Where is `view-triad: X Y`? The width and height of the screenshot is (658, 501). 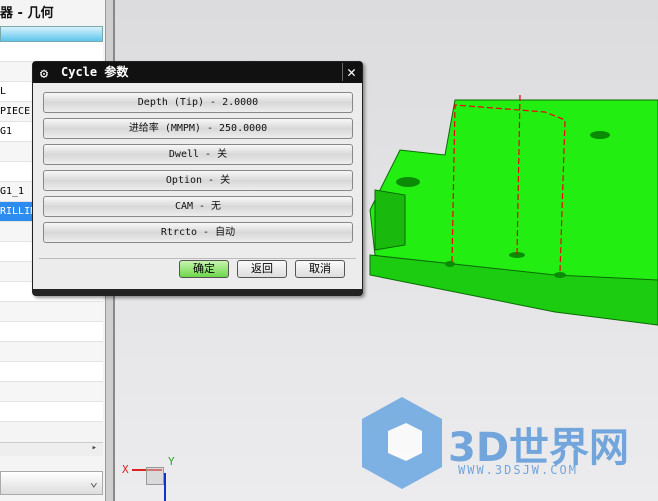
view-triad: X Y is located at coordinates (150, 478).